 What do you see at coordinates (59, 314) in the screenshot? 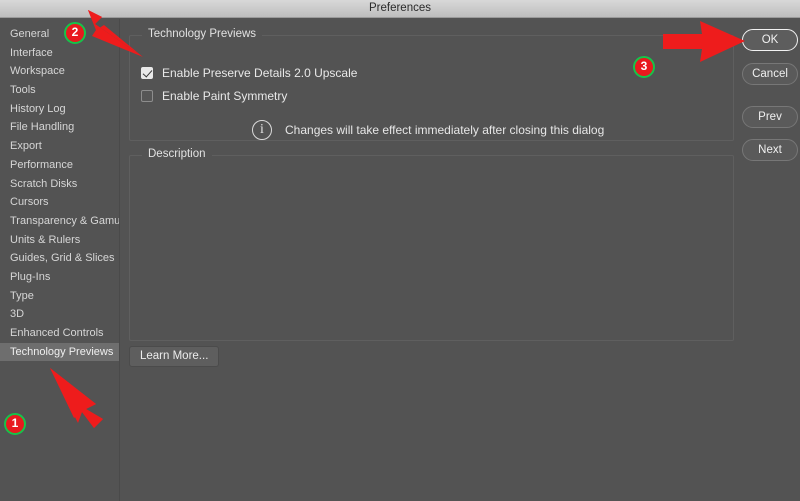
I see `sidebar-item-3d: 3D` at bounding box center [59, 314].